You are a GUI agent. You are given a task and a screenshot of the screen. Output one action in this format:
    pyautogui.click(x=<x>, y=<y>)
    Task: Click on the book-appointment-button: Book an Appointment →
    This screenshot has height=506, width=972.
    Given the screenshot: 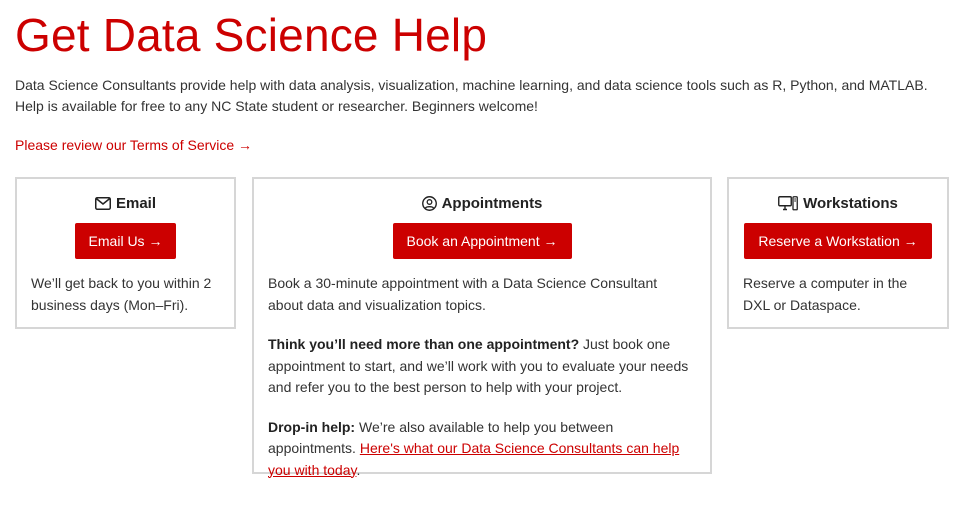 What is the action you would take?
    pyautogui.click(x=482, y=241)
    